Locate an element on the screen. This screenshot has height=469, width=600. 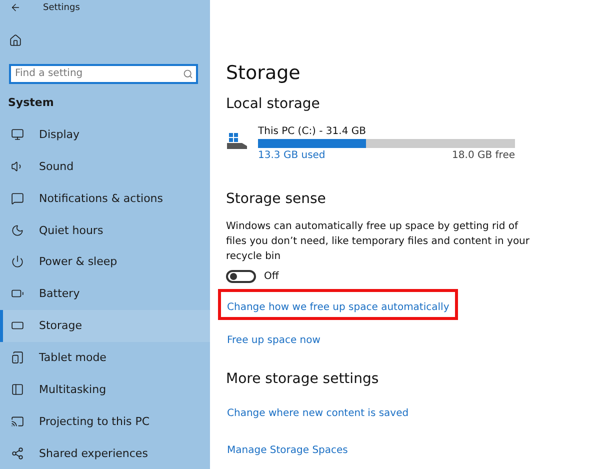
toggle-label: Off is located at coordinates (271, 276).